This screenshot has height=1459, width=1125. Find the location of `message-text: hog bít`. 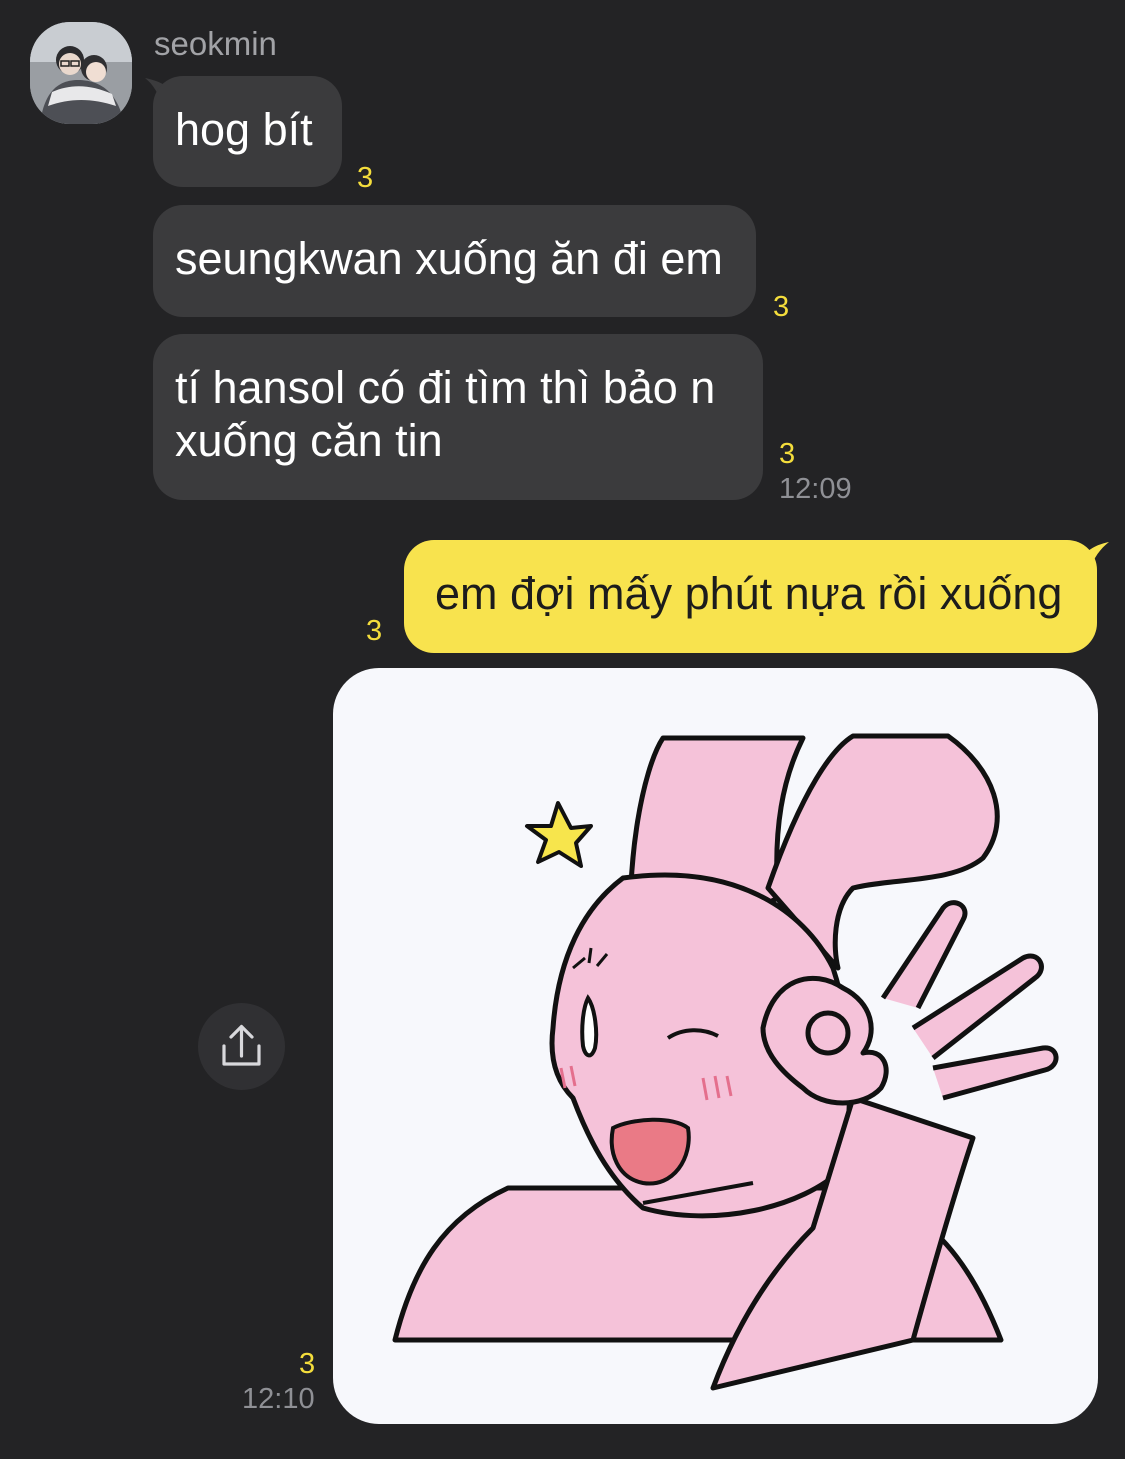

message-text: hog bít is located at coordinates (244, 129).